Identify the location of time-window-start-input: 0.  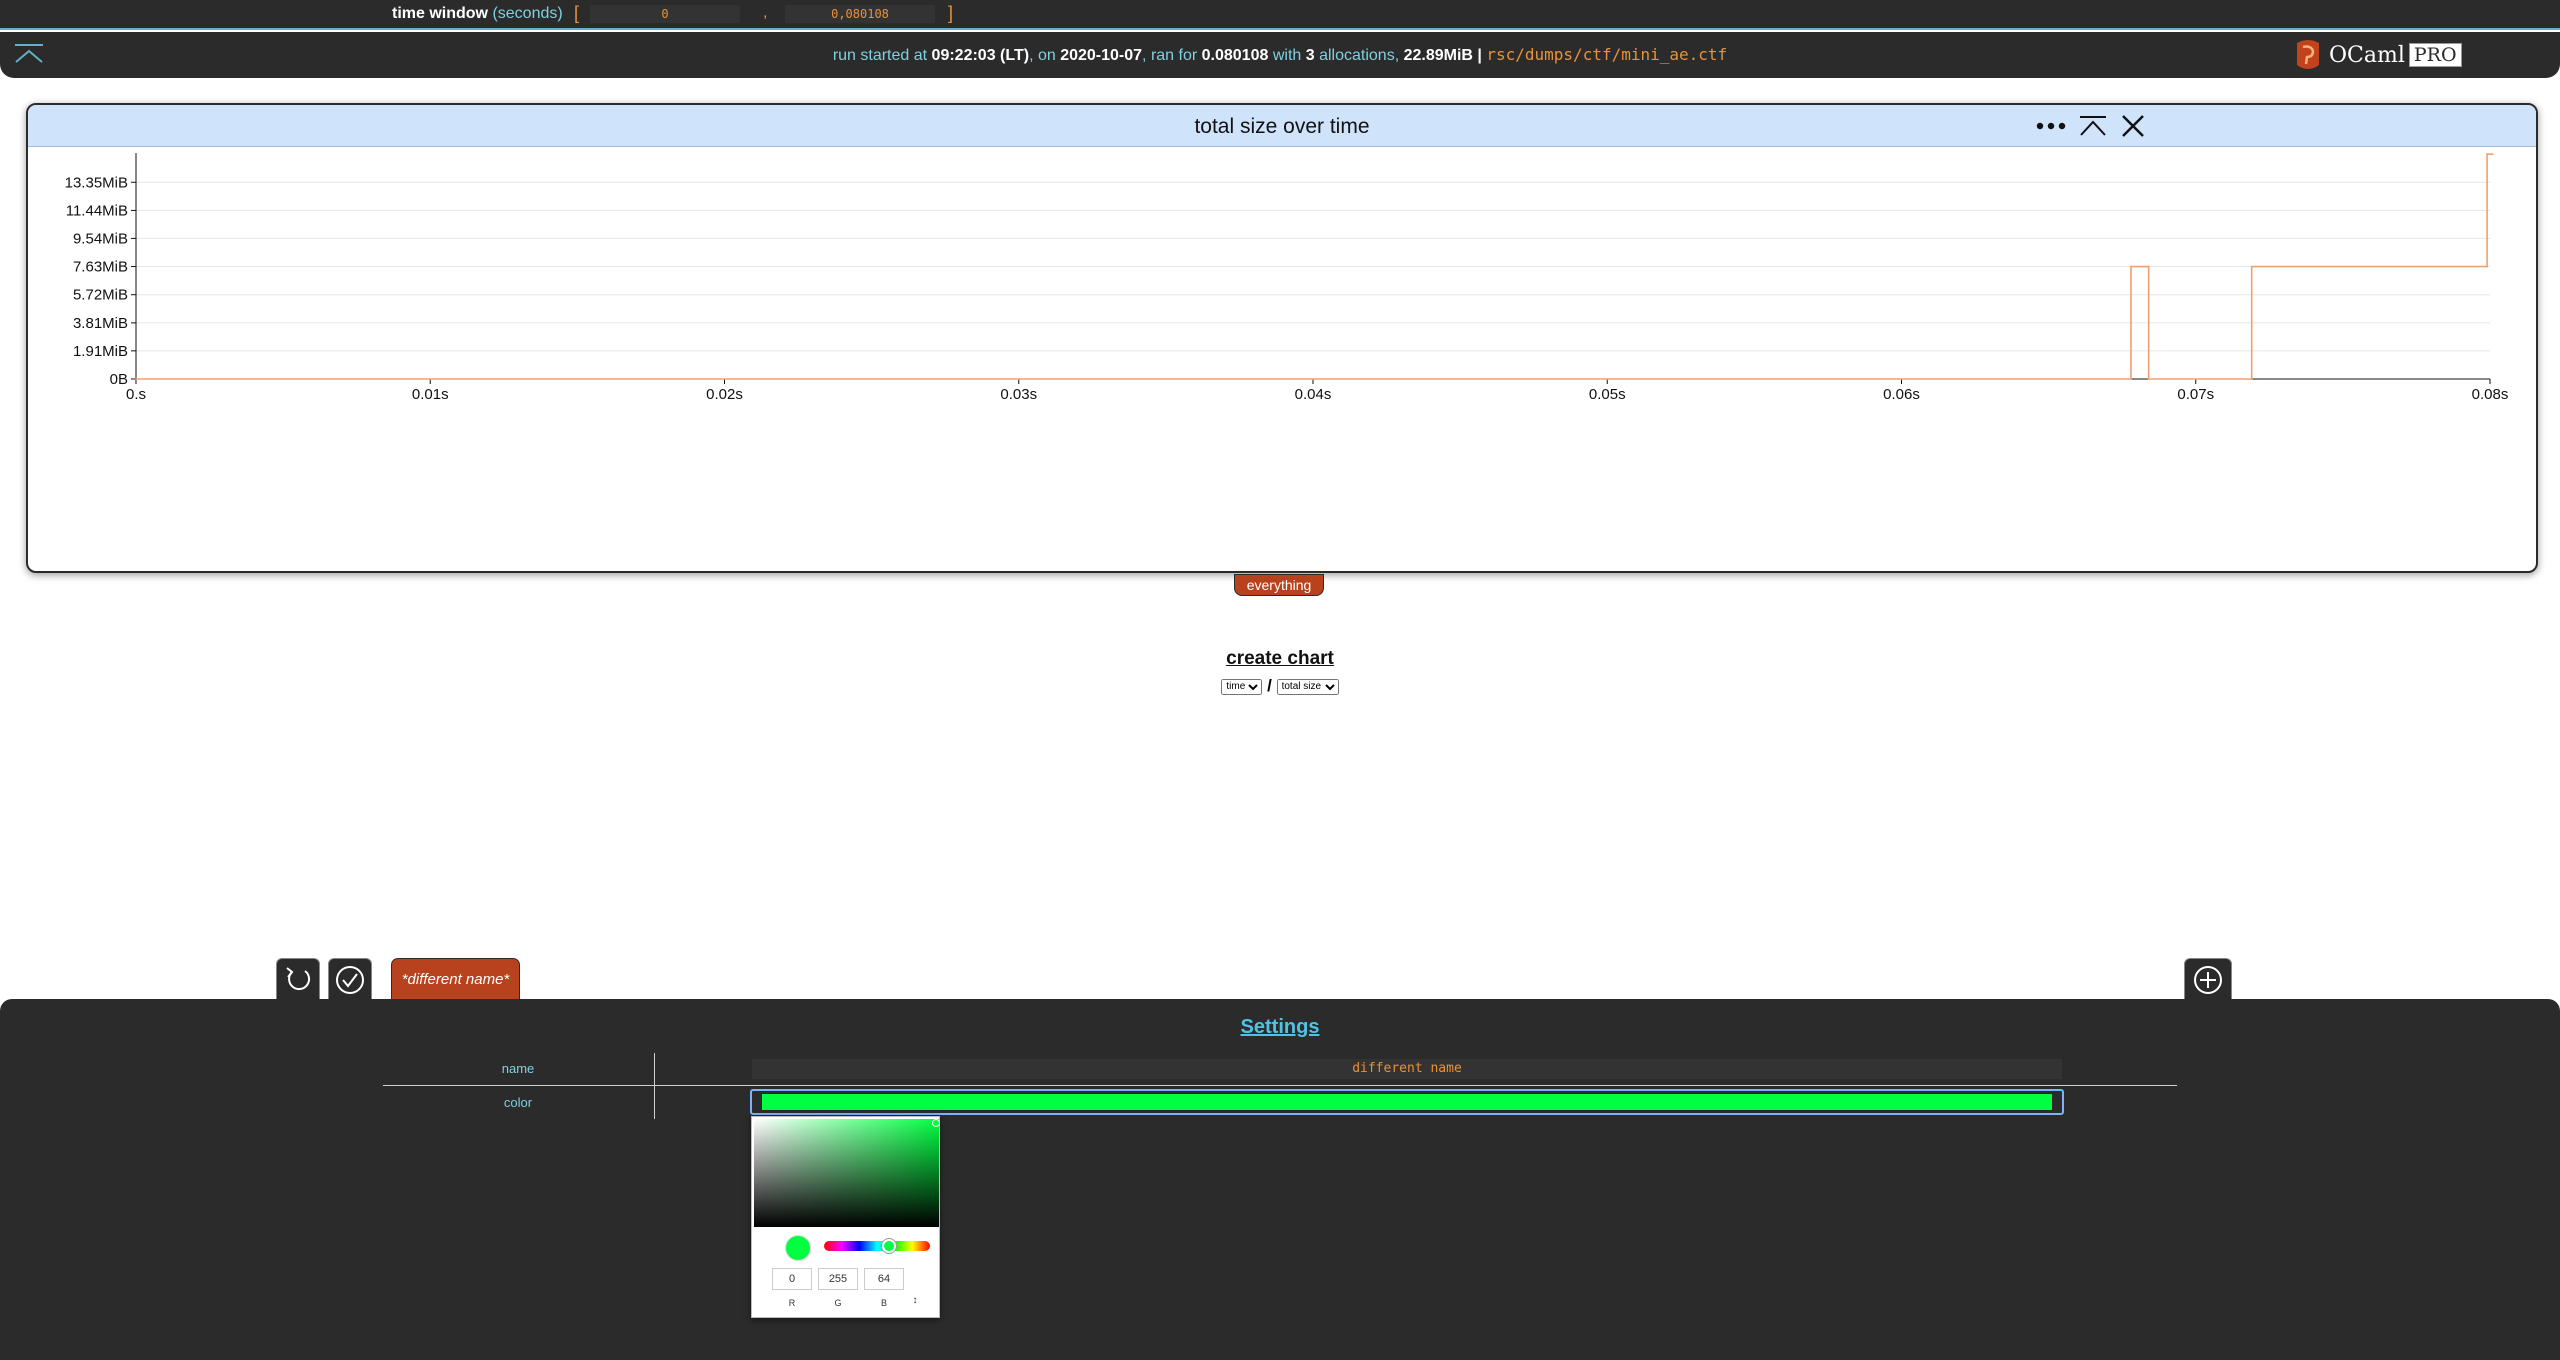
(665, 14).